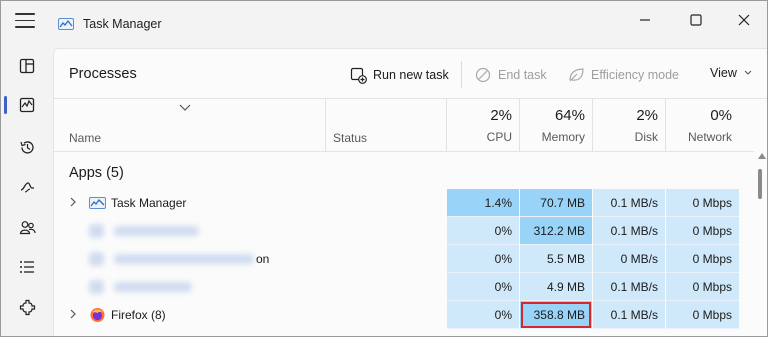 This screenshot has width=768, height=337. What do you see at coordinates (263, 259) in the screenshot?
I see `process-name: on` at bounding box center [263, 259].